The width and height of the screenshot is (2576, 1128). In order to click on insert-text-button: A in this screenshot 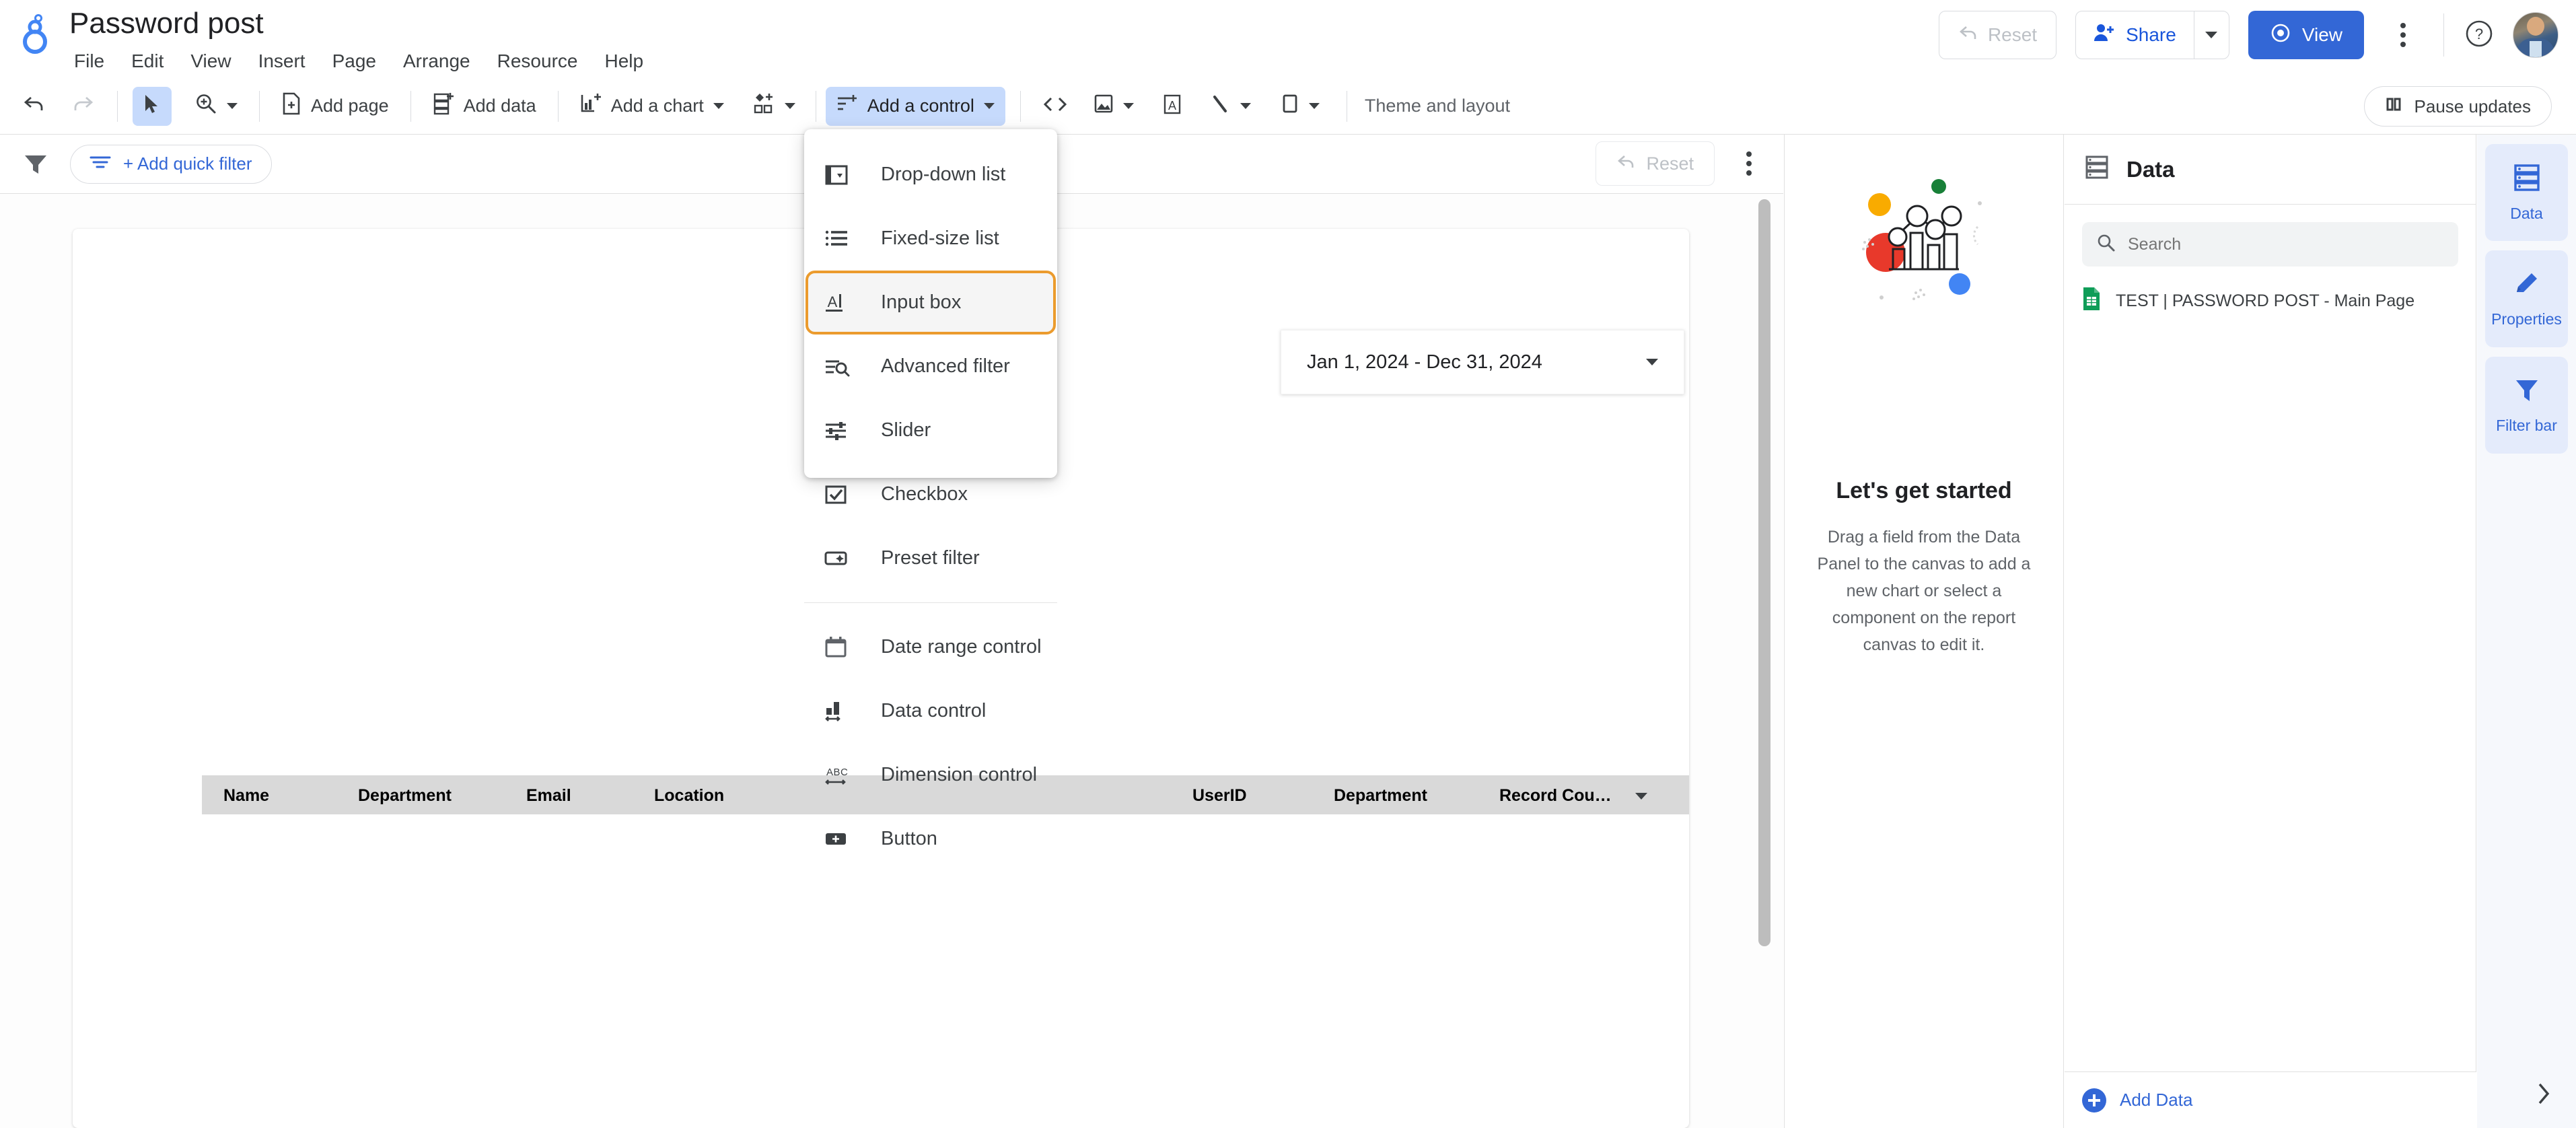, I will do `click(1172, 106)`.